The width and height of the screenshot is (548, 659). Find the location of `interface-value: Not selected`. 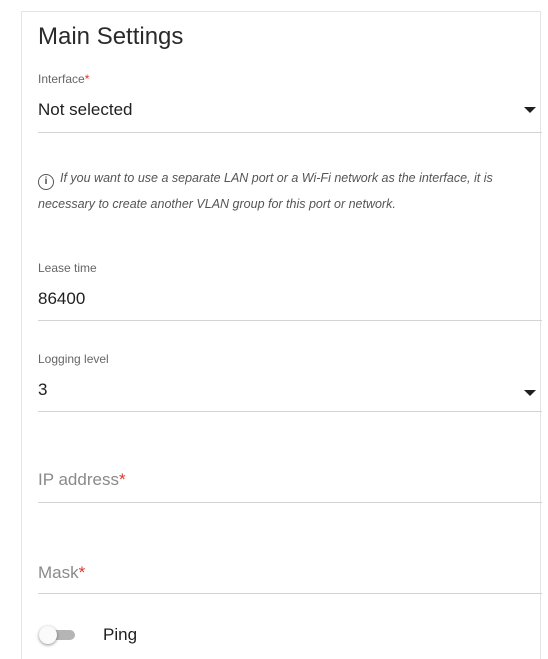

interface-value: Not selected is located at coordinates (85, 109).